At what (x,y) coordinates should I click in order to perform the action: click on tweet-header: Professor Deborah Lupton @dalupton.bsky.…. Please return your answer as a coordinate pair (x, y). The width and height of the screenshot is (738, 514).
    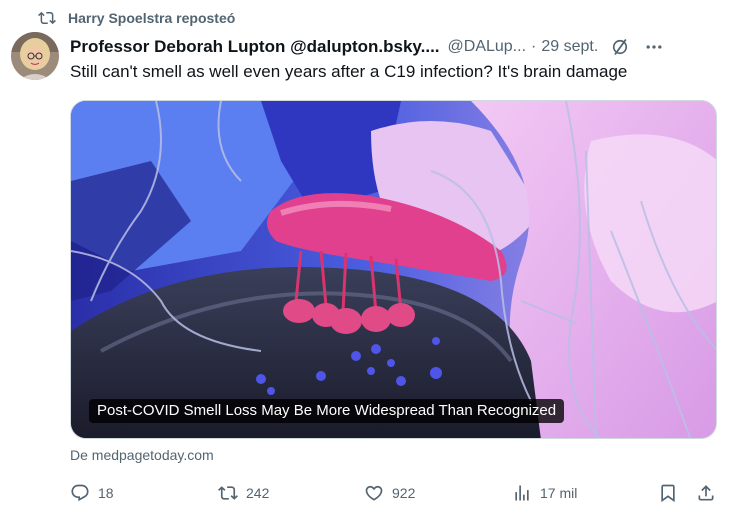
    Looking at the image, I should click on (396, 47).